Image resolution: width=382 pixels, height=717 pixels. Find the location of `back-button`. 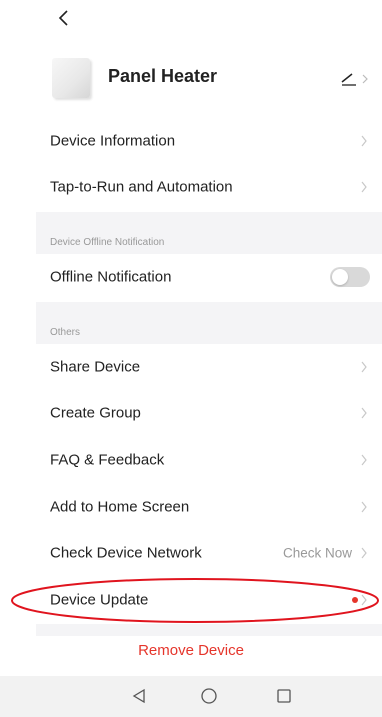

back-button is located at coordinates (64, 18).